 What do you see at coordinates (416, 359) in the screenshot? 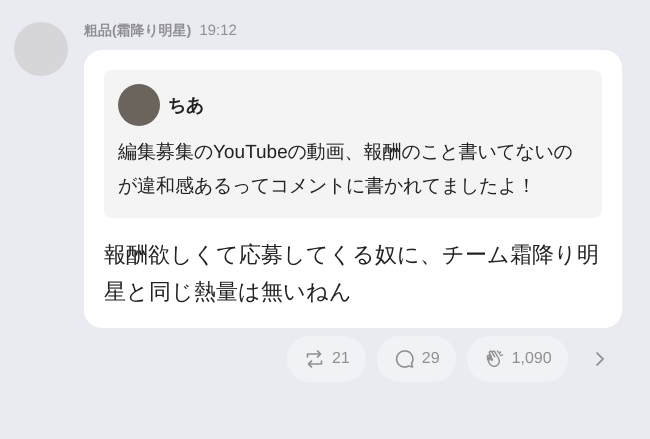
I see `comment-button: 29` at bounding box center [416, 359].